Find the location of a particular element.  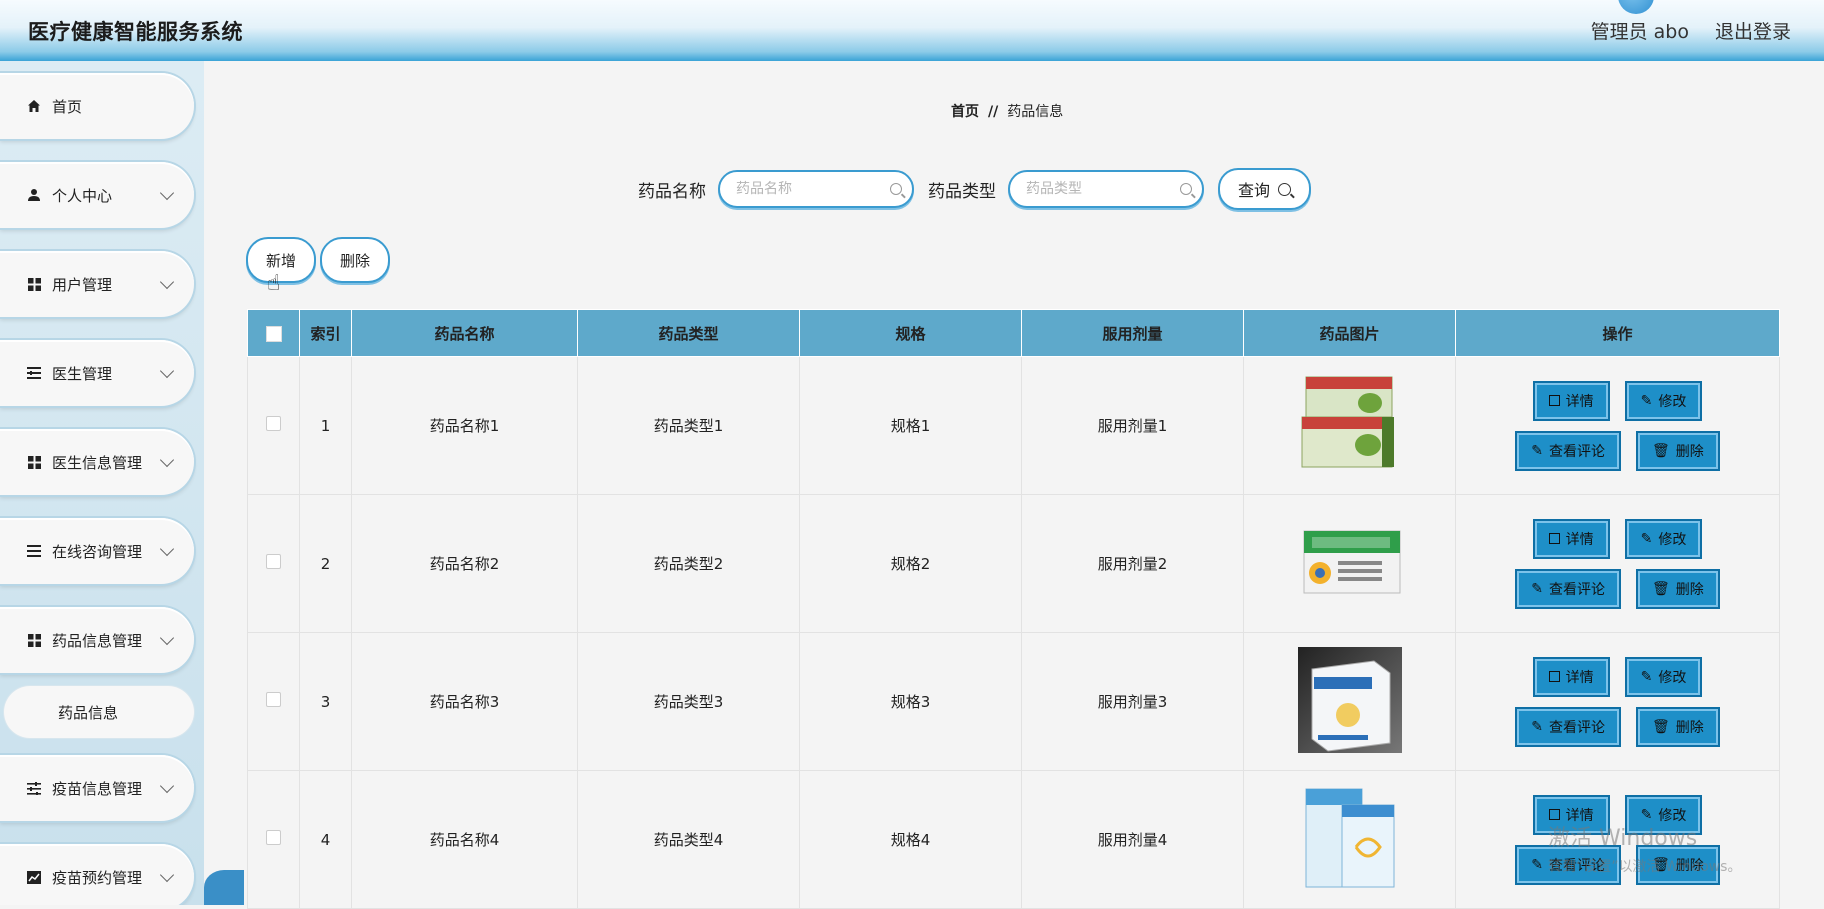

sidebar-item-label: 药品信息管理 is located at coordinates (97, 640).